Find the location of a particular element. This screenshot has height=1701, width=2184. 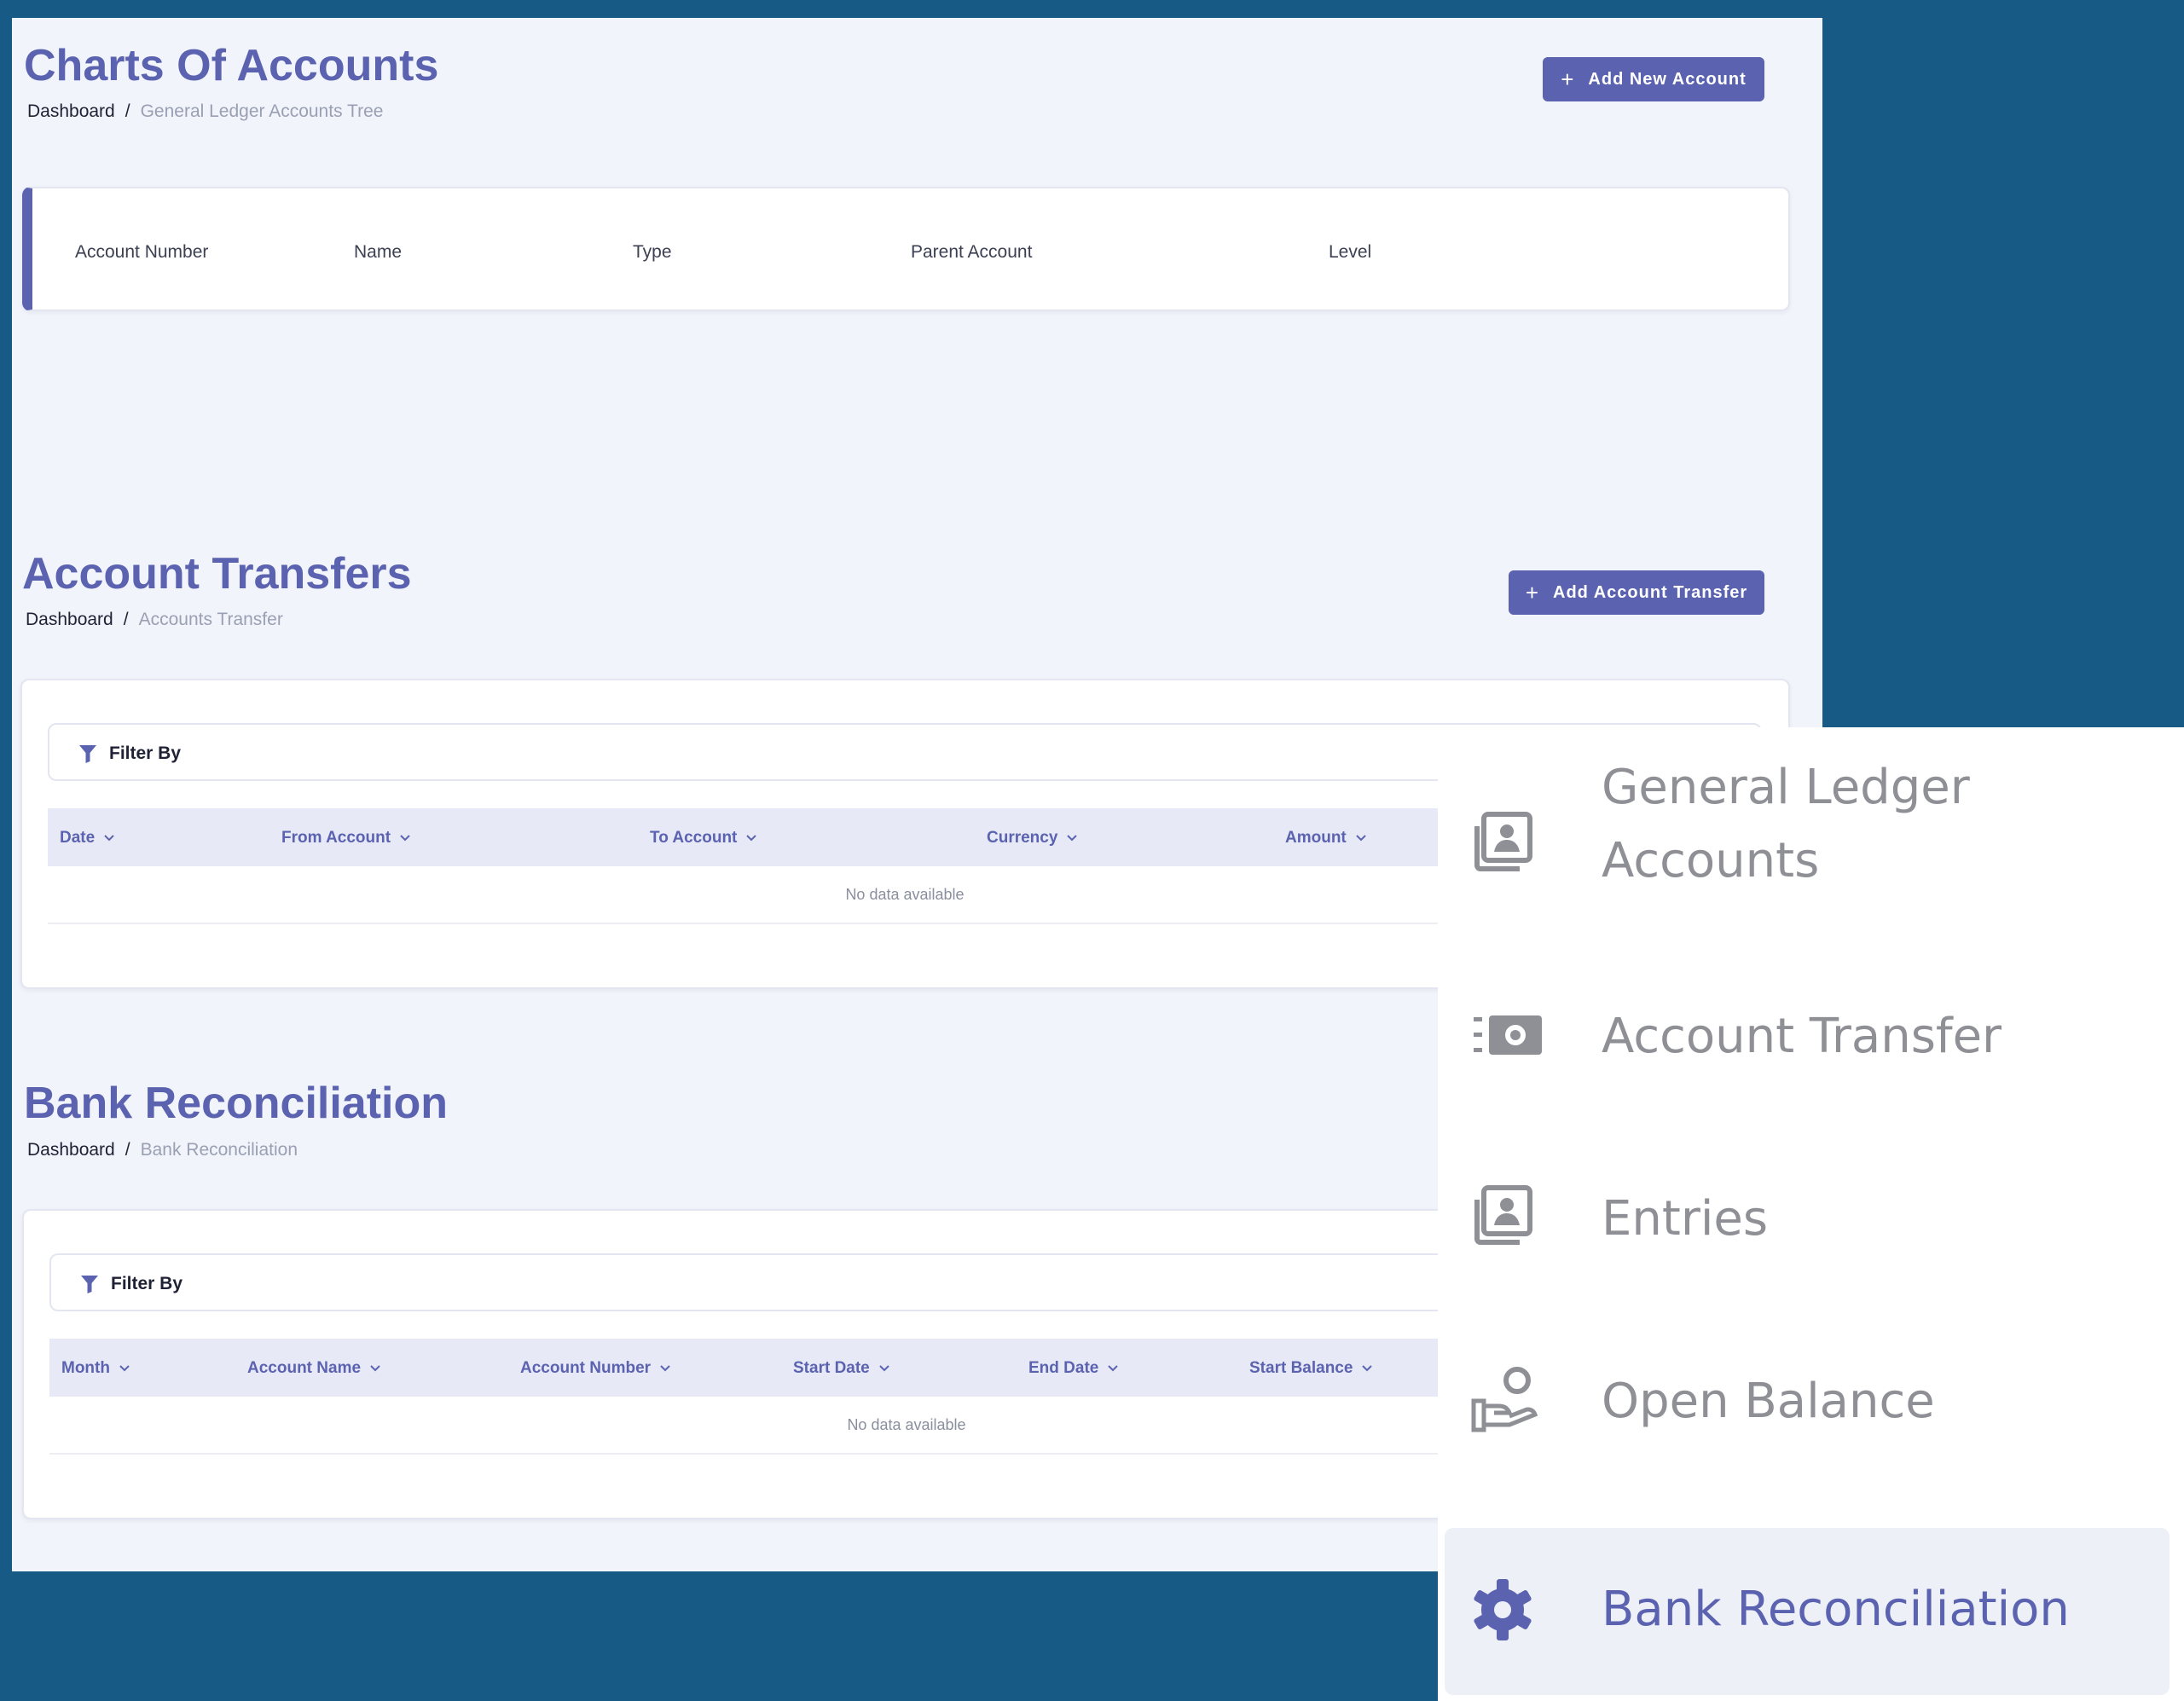

add-account-transfer-button: + Add Account Transfer is located at coordinates (1637, 593).